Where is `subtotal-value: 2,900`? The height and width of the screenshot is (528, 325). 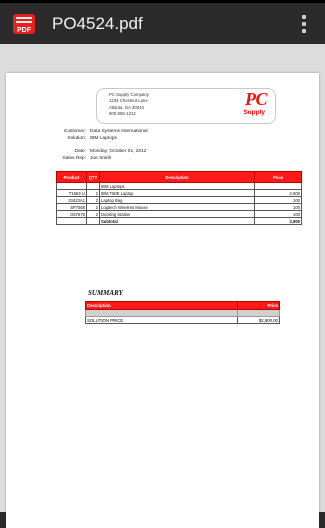
subtotal-value: 2,900 is located at coordinates (278, 221).